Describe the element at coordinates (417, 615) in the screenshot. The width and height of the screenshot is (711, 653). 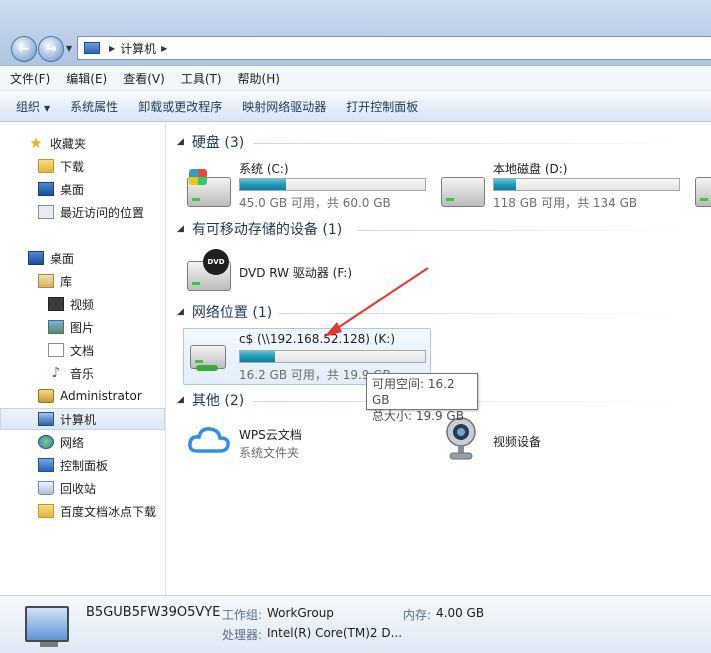
I see `memory-label: 内存:` at that location.